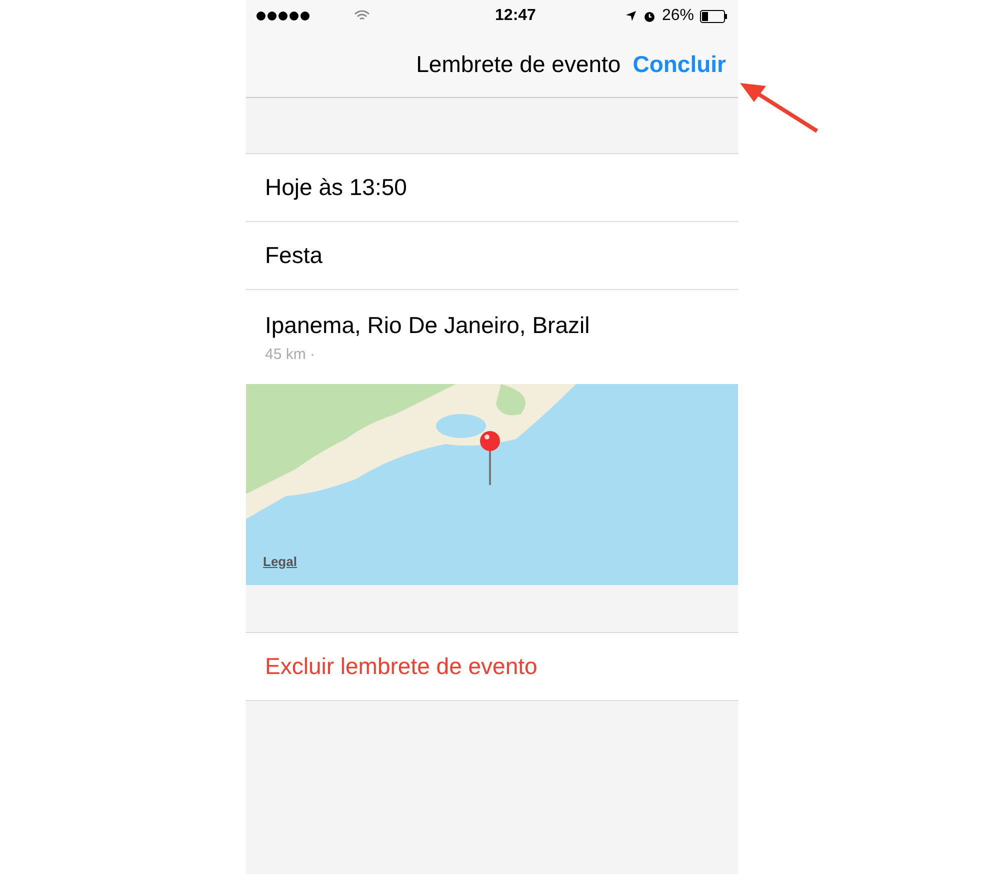  Describe the element at coordinates (649, 16) in the screenshot. I see `alarm-clock-icon` at that location.